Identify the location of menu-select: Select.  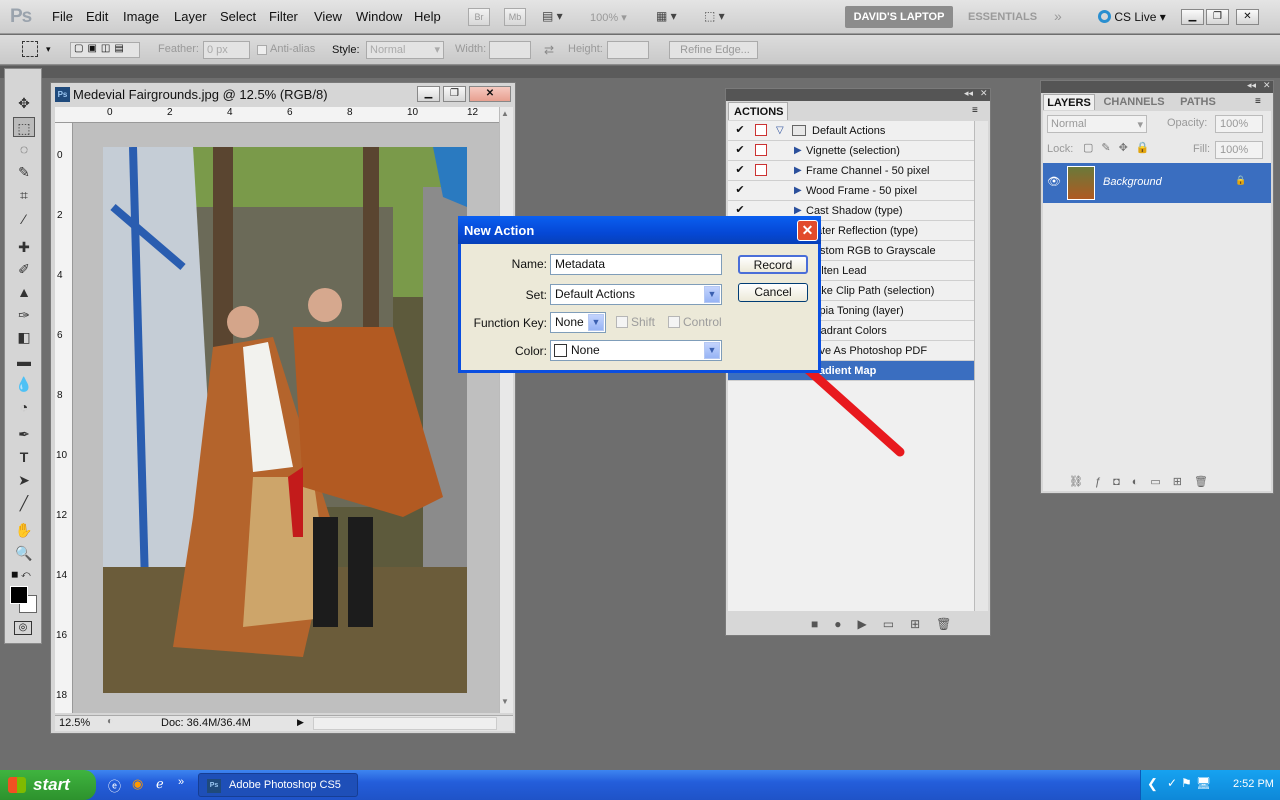
(238, 16).